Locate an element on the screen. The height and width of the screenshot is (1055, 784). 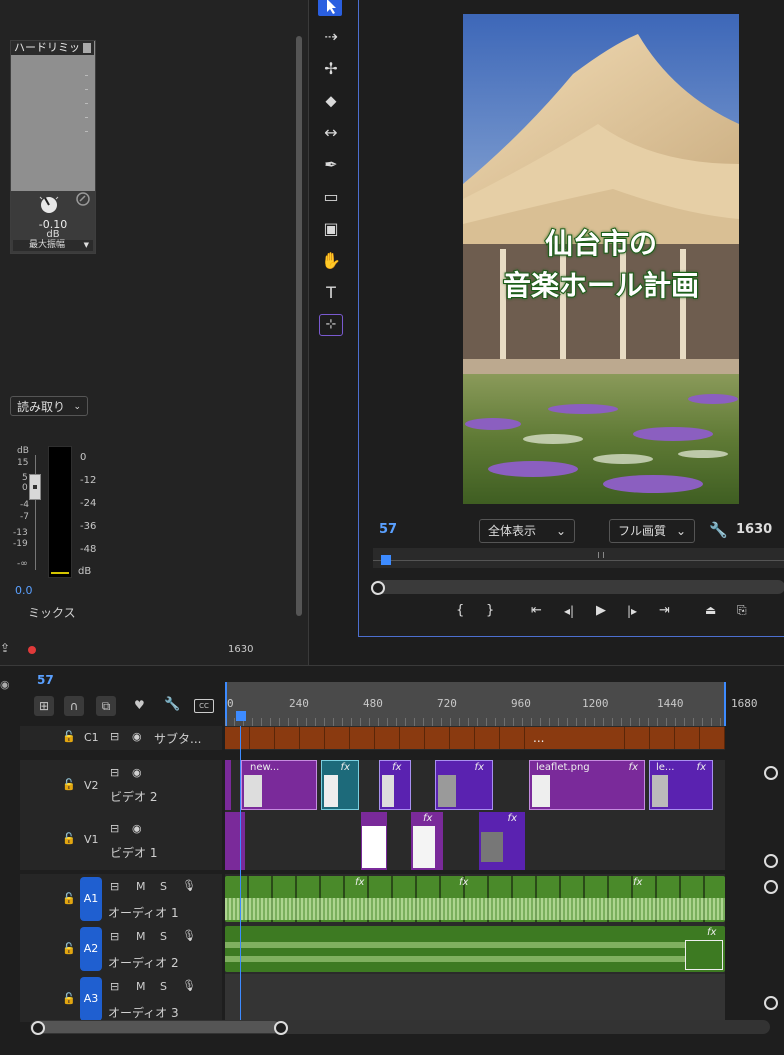
captions-icon: CC is located at coordinates (204, 706).